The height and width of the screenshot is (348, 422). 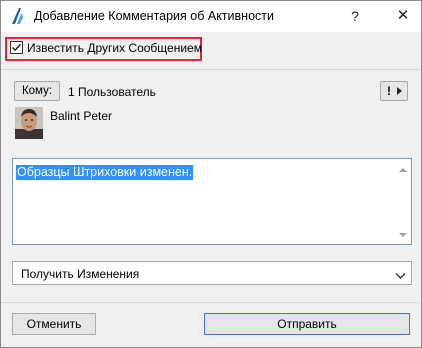 What do you see at coordinates (37, 91) in the screenshot?
I see `to-button: Кому:` at bounding box center [37, 91].